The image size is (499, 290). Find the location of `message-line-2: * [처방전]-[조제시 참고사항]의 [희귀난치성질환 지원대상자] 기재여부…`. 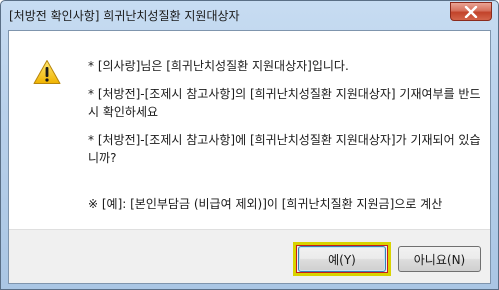

message-line-2: * [처방전]-[조제시 참고사항]의 [희귀난치성질환 지원대상자] 기재여부… is located at coordinates (284, 103).